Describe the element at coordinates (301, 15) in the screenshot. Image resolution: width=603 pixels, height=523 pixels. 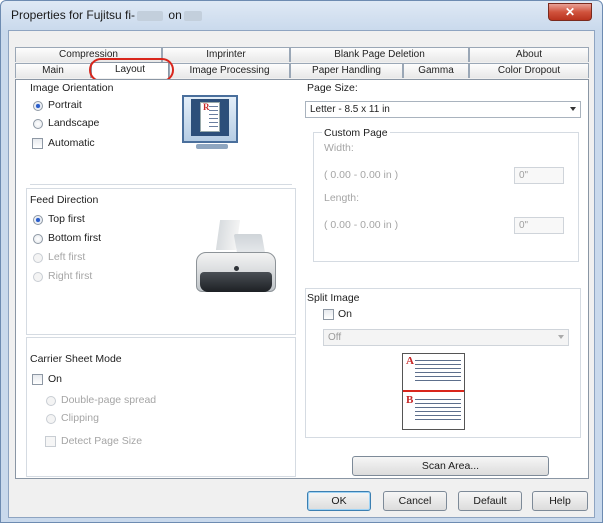
I see `title-bar: Properties for Fujitsu fi- on ✕` at that location.